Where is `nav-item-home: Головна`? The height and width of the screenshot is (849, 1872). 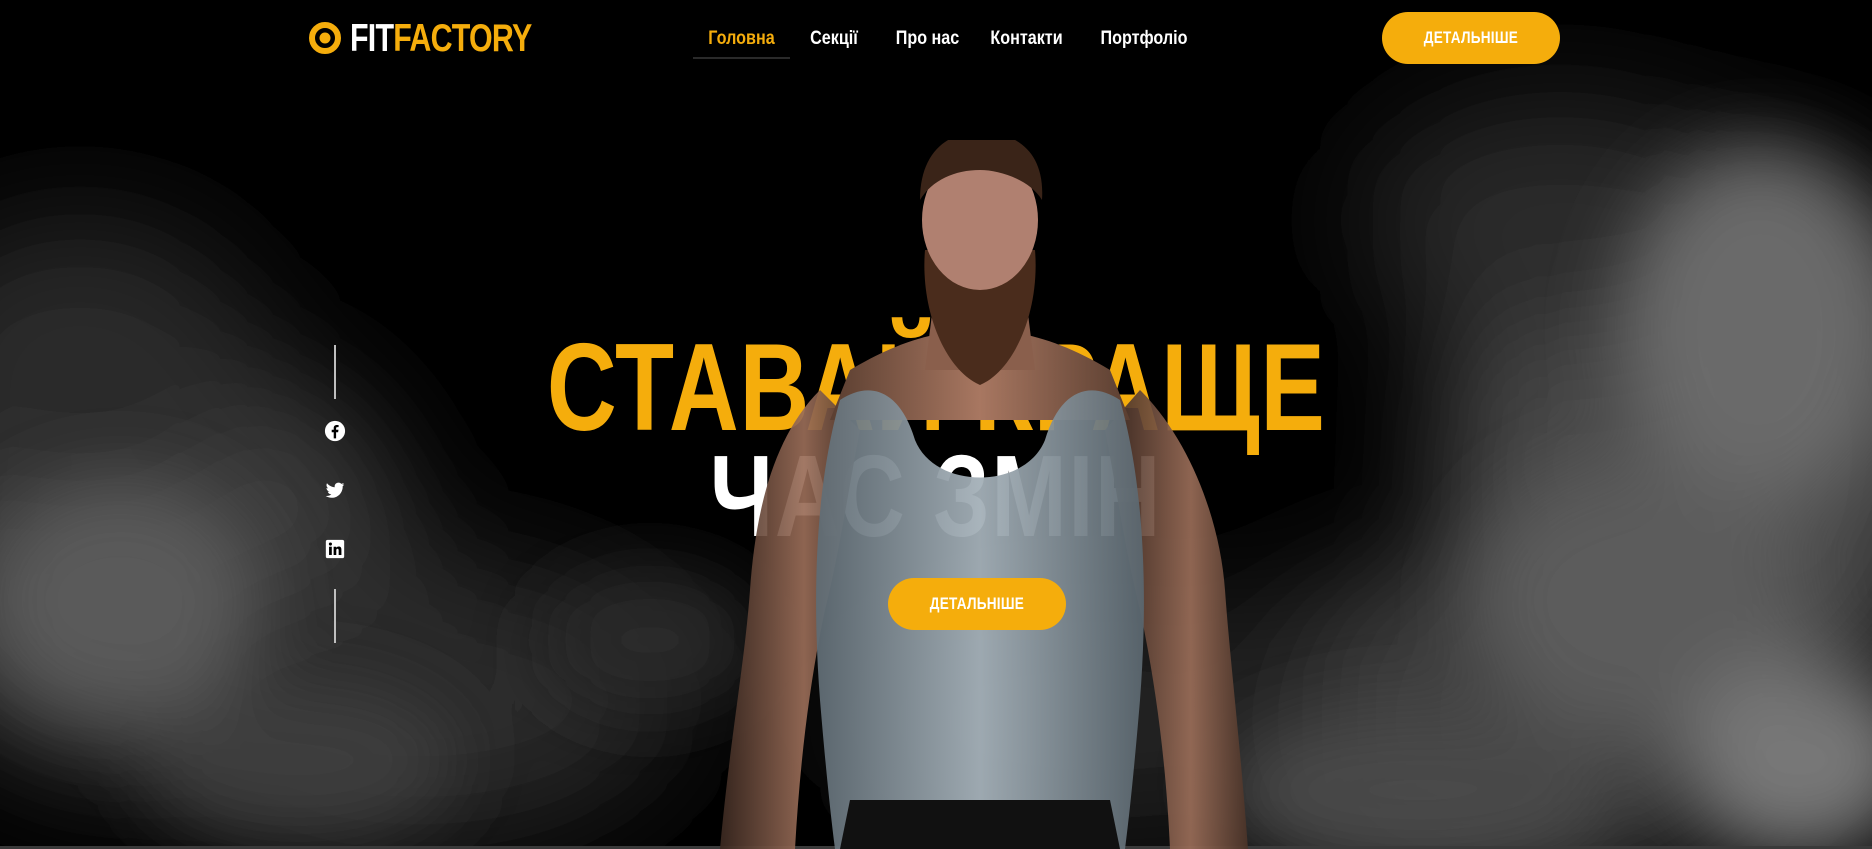 nav-item-home: Головна is located at coordinates (741, 40).